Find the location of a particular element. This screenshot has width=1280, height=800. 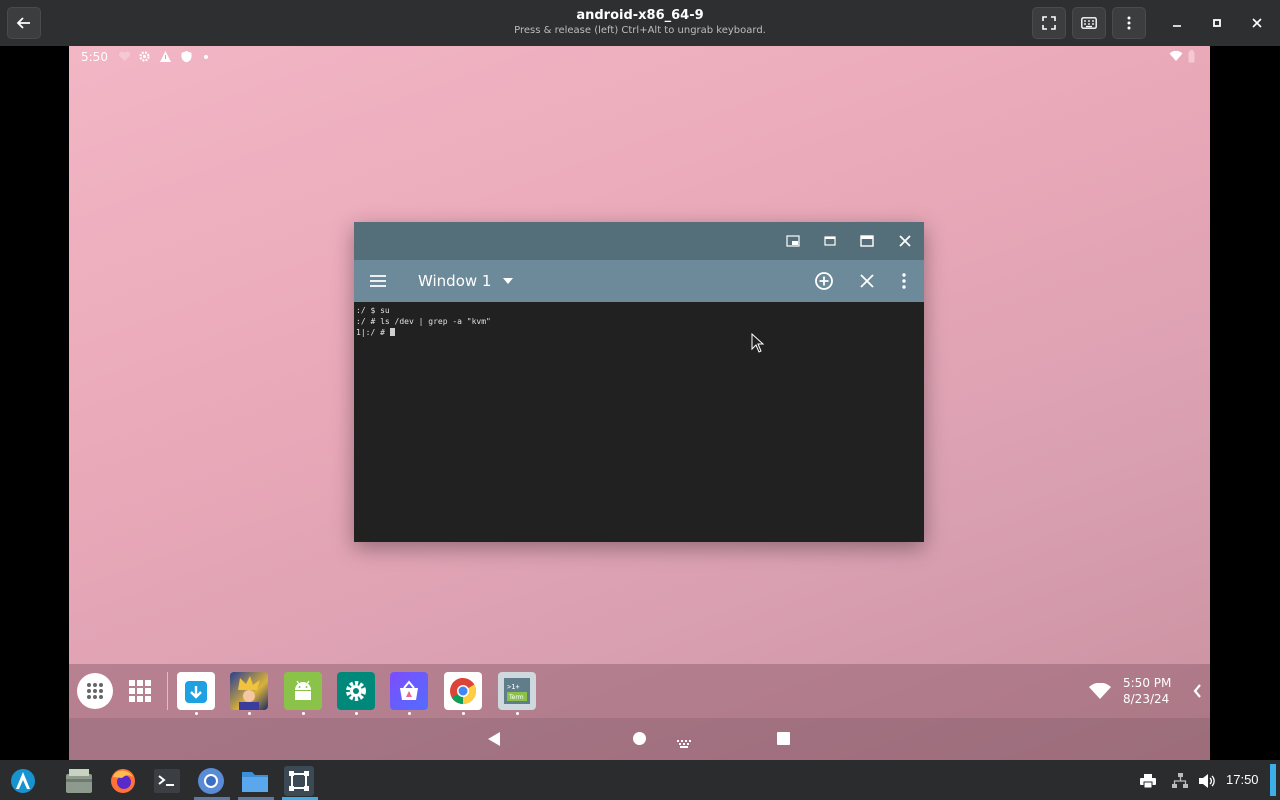

close-icon is located at coordinates (1257, 23).